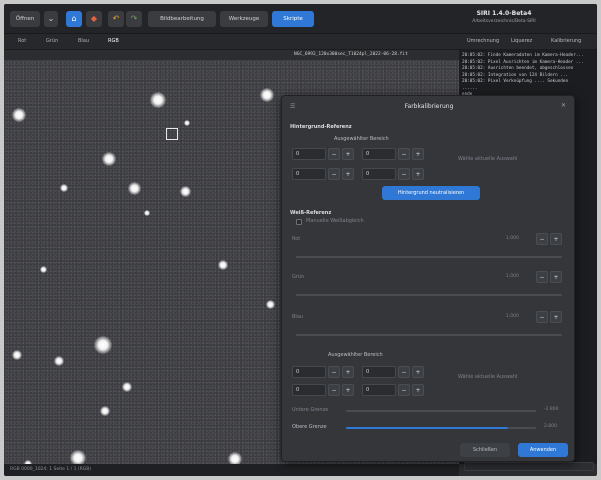 The image size is (601, 480). Describe the element at coordinates (231, 42) in the screenshot. I see `image-channel-tabs: Rot Grün Blau RGB` at that location.